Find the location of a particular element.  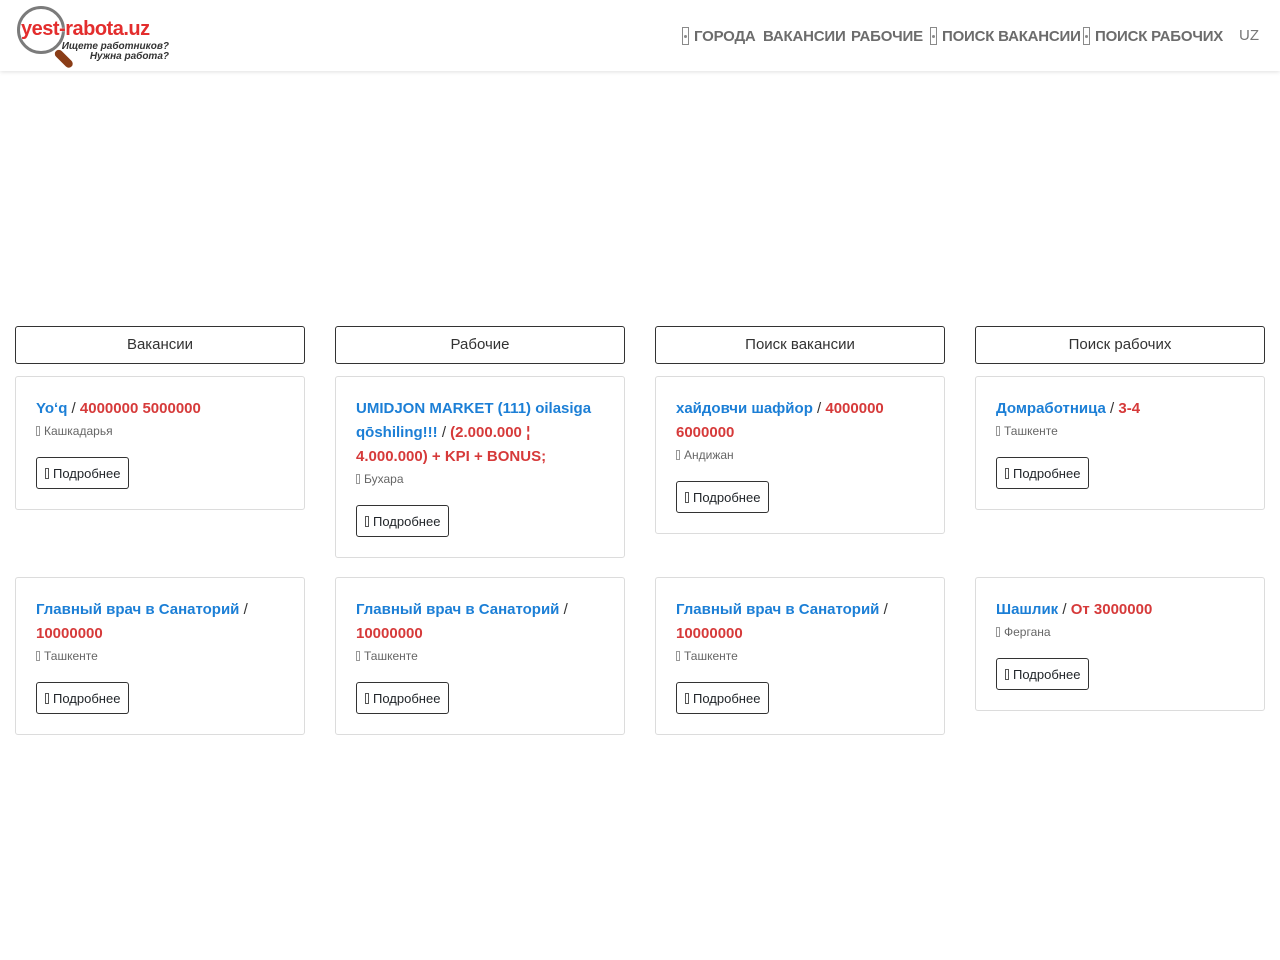

listing-location: Бухара is located at coordinates (480, 479).